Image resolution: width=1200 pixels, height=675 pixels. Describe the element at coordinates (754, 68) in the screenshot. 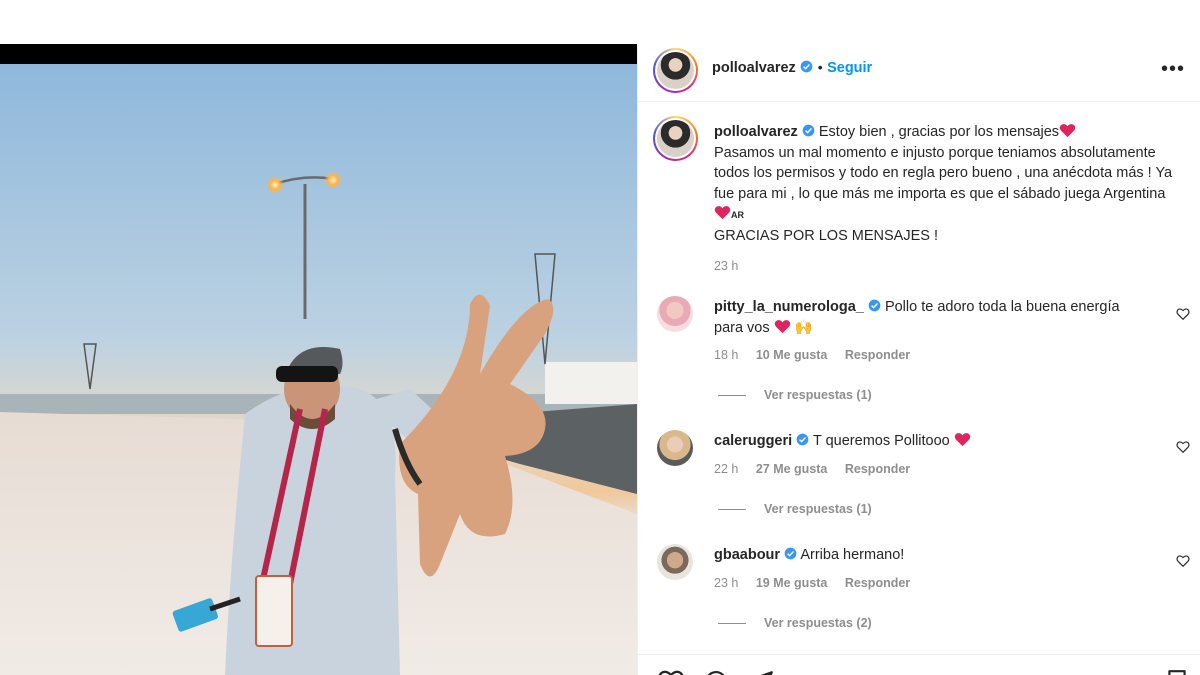

I see `author-username: polloalvarez` at that location.